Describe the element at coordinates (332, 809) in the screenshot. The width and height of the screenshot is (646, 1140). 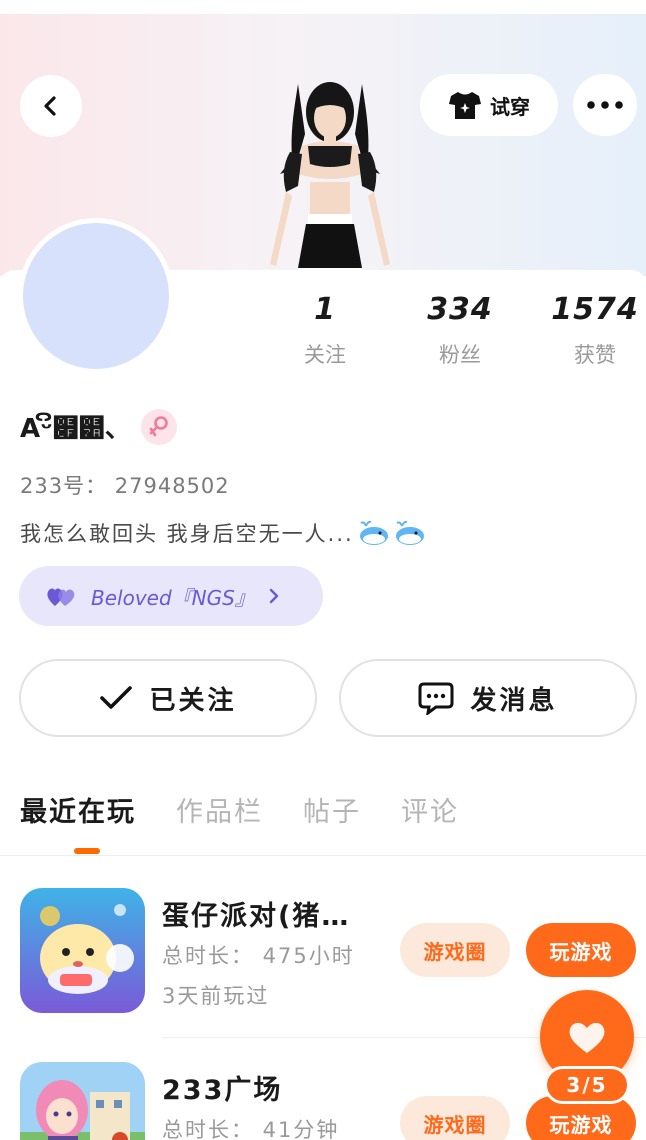
I see `tab-posts: 帖子` at that location.